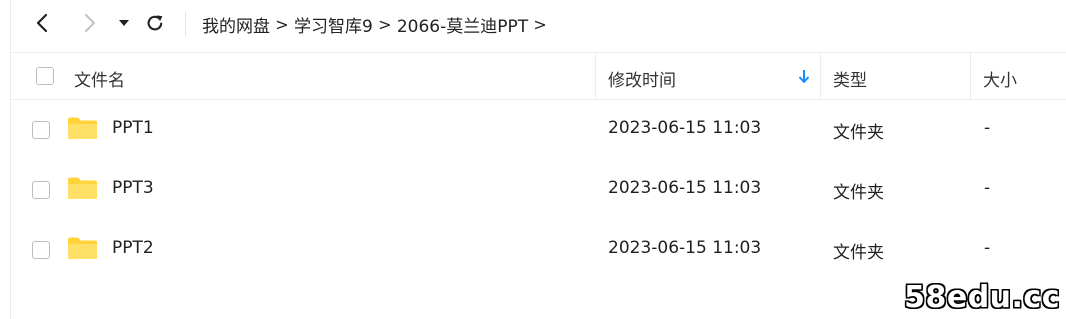  I want to click on back-button, so click(42, 23).